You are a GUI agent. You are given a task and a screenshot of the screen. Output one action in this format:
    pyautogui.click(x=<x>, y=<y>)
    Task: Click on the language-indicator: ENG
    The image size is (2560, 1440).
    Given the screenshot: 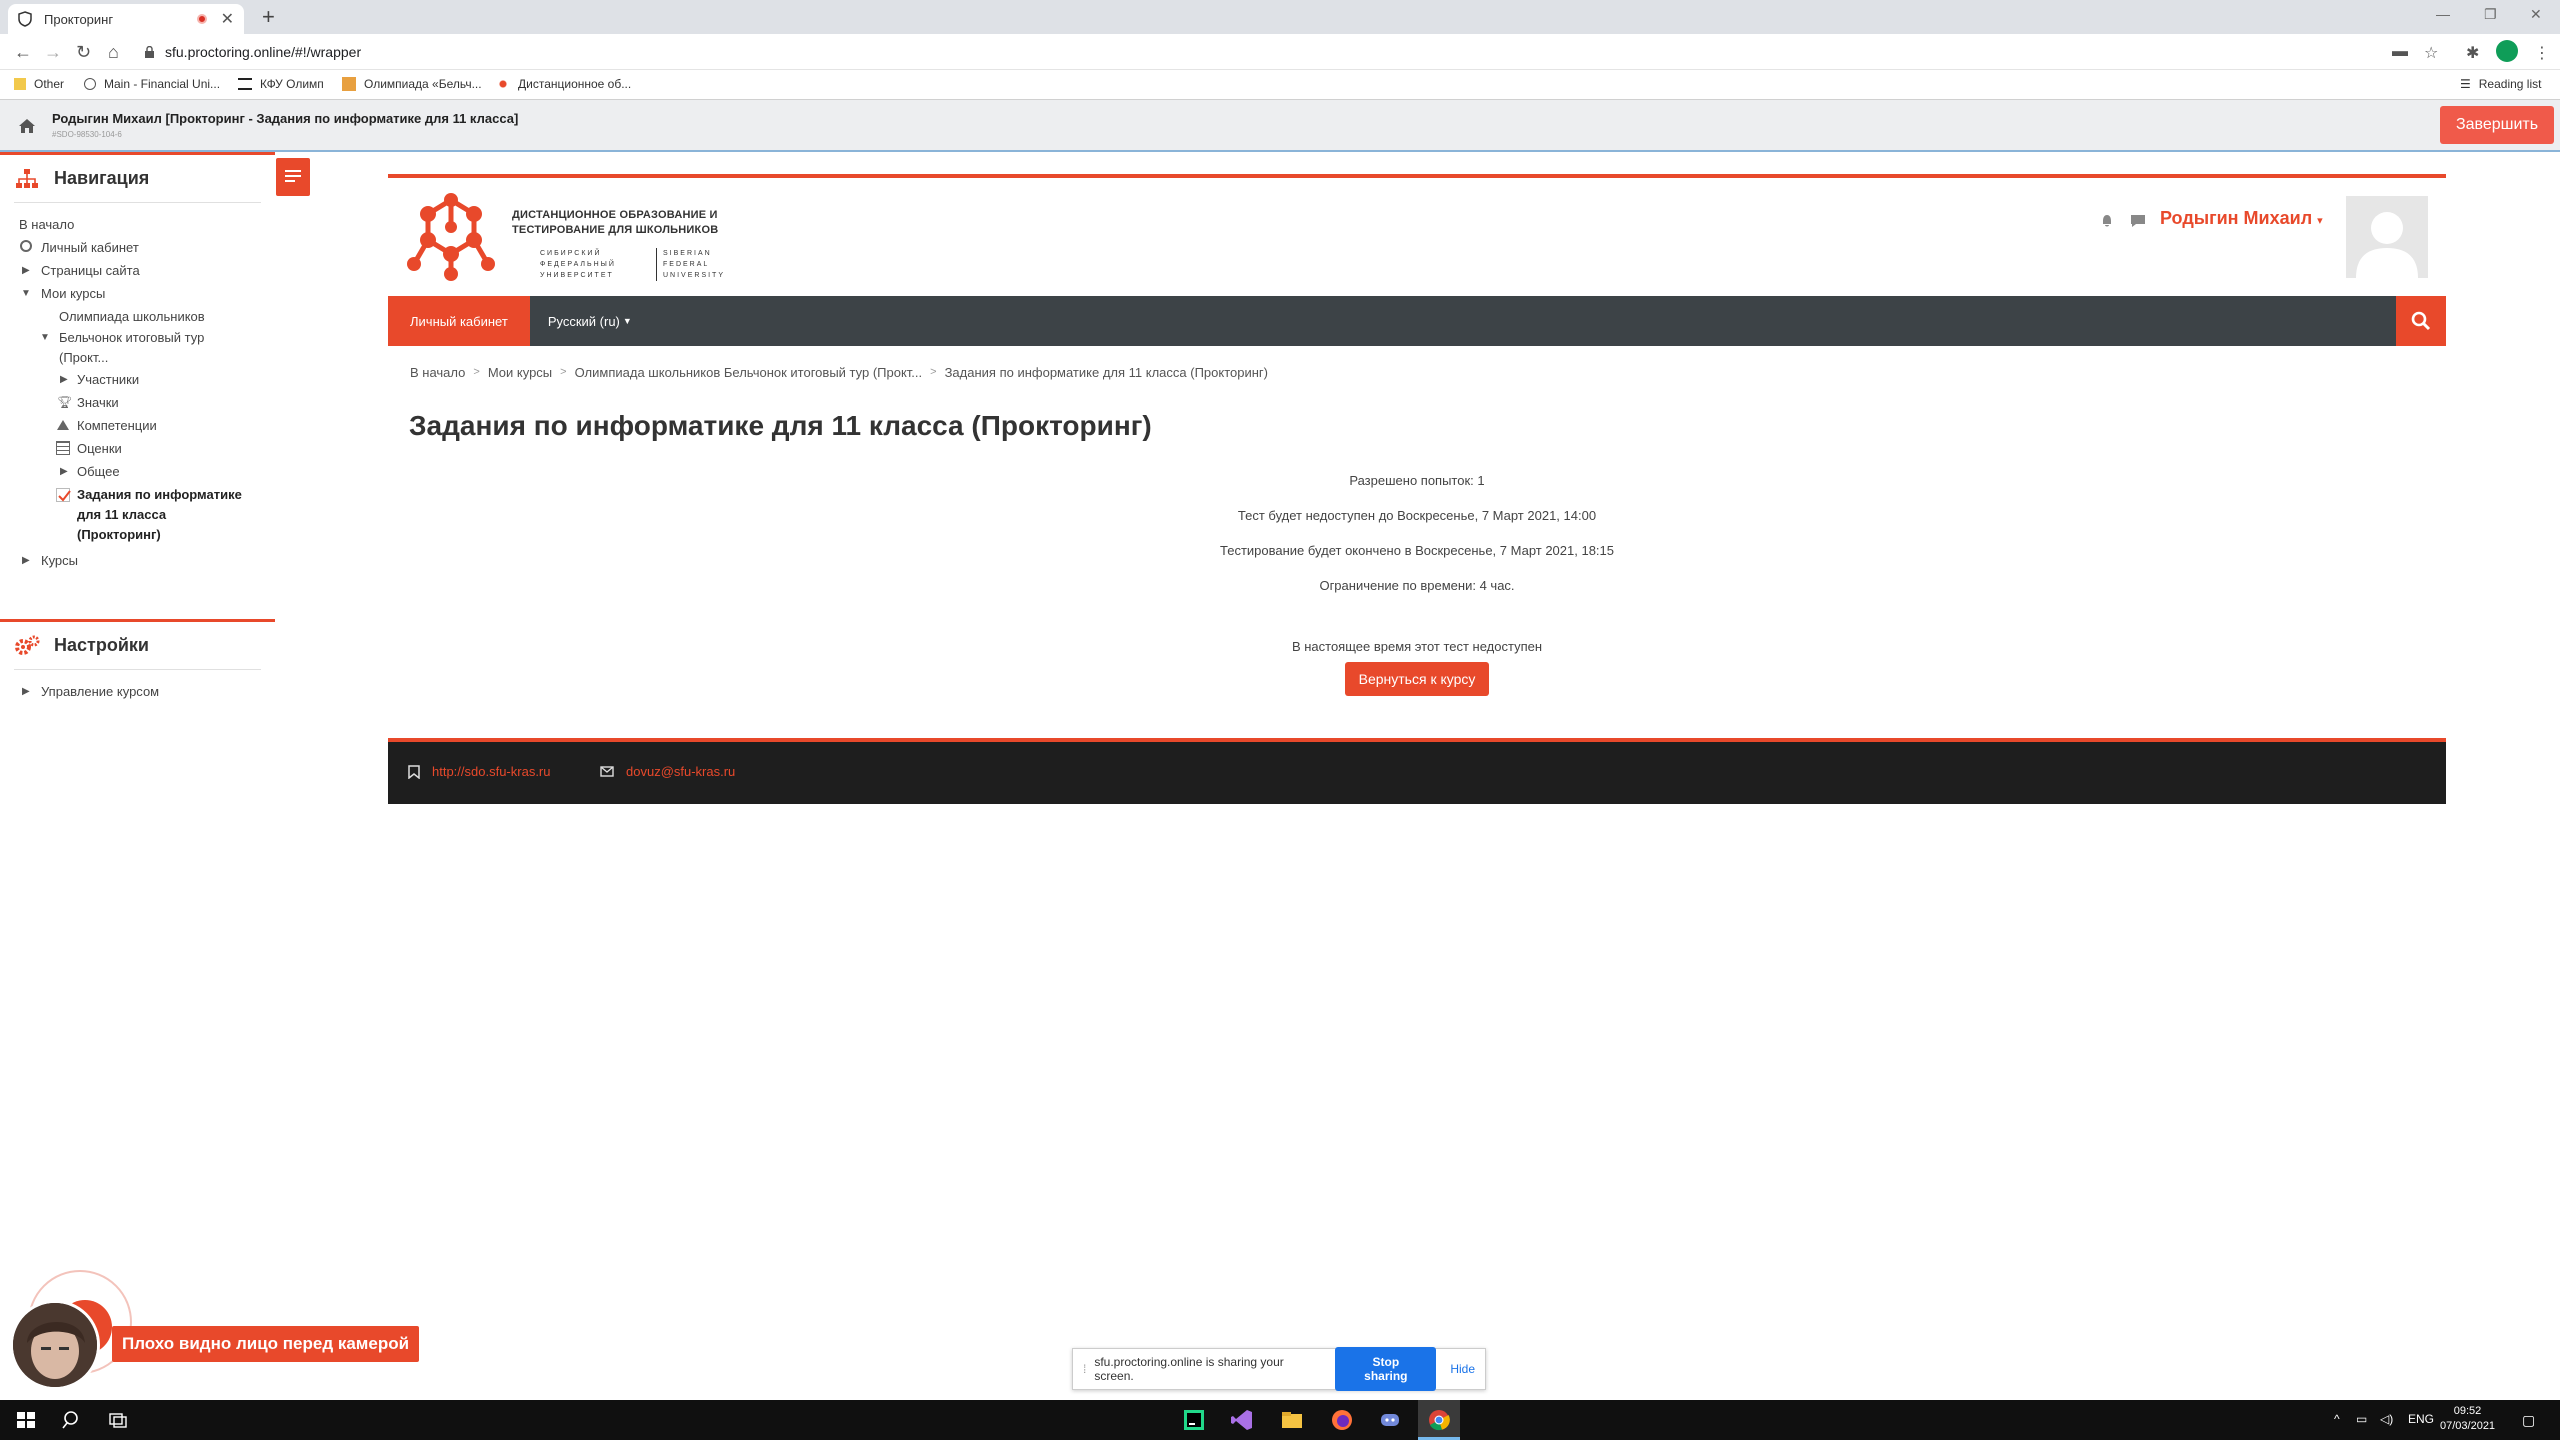 What is the action you would take?
    pyautogui.click(x=2421, y=1419)
    